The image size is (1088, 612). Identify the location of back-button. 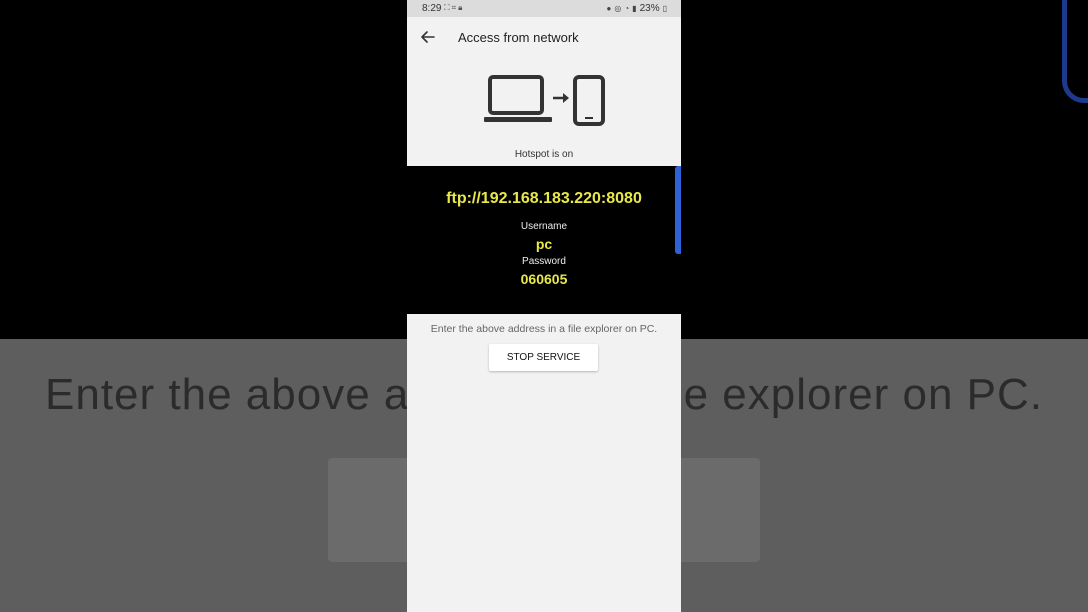
(428, 37).